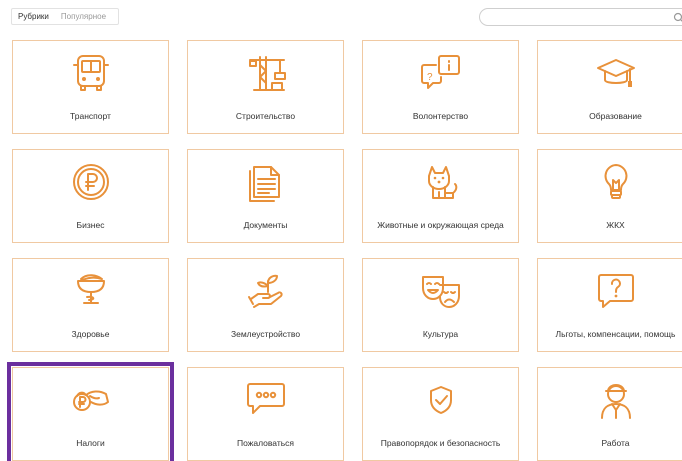 This screenshot has width=682, height=461. I want to click on category-card-culture: Культура, so click(440, 305).